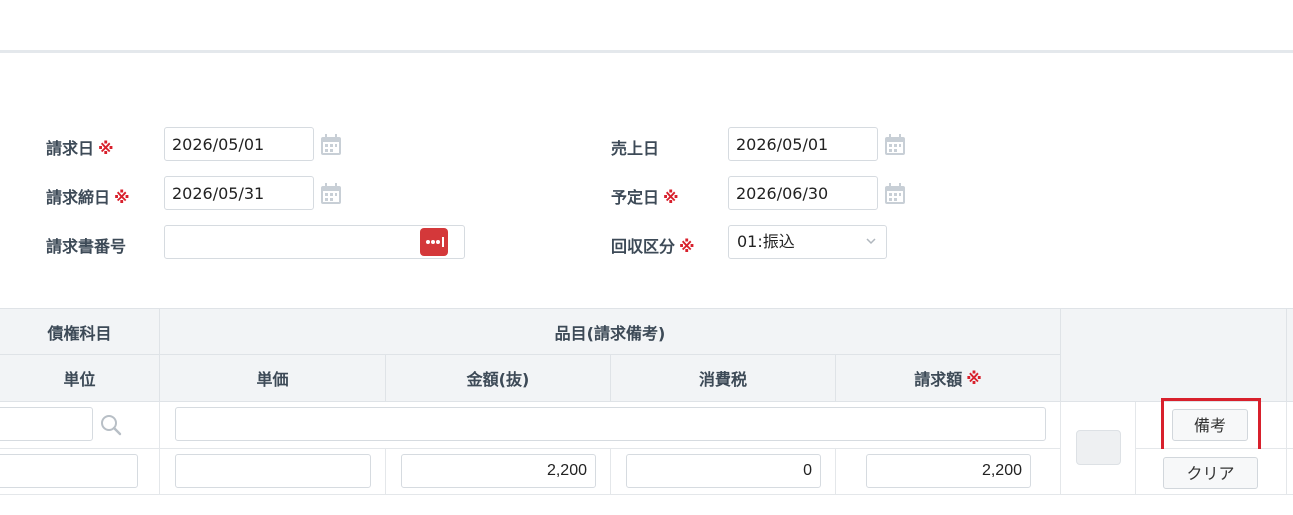 The width and height of the screenshot is (1293, 515). Describe the element at coordinates (871, 241) in the screenshot. I see `chevron-down-icon` at that location.